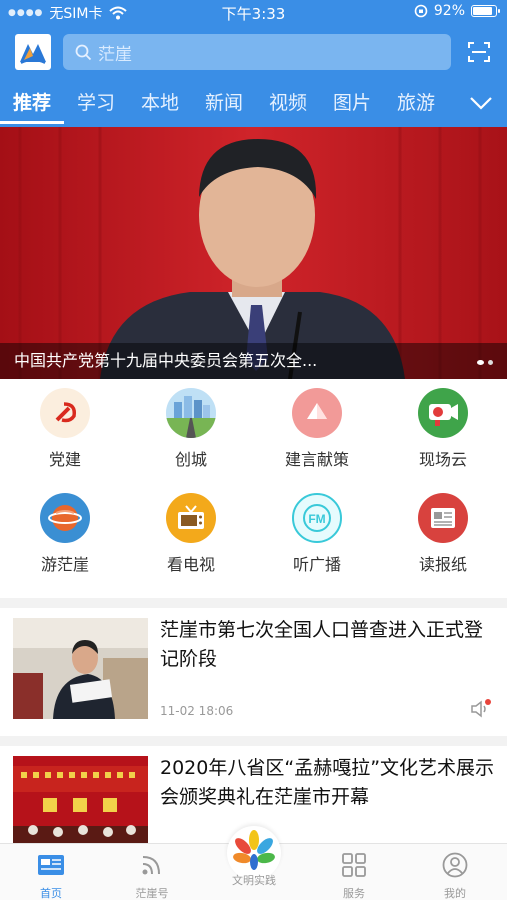  Describe the element at coordinates (443, 413) in the screenshot. I see `camera-icon` at that location.